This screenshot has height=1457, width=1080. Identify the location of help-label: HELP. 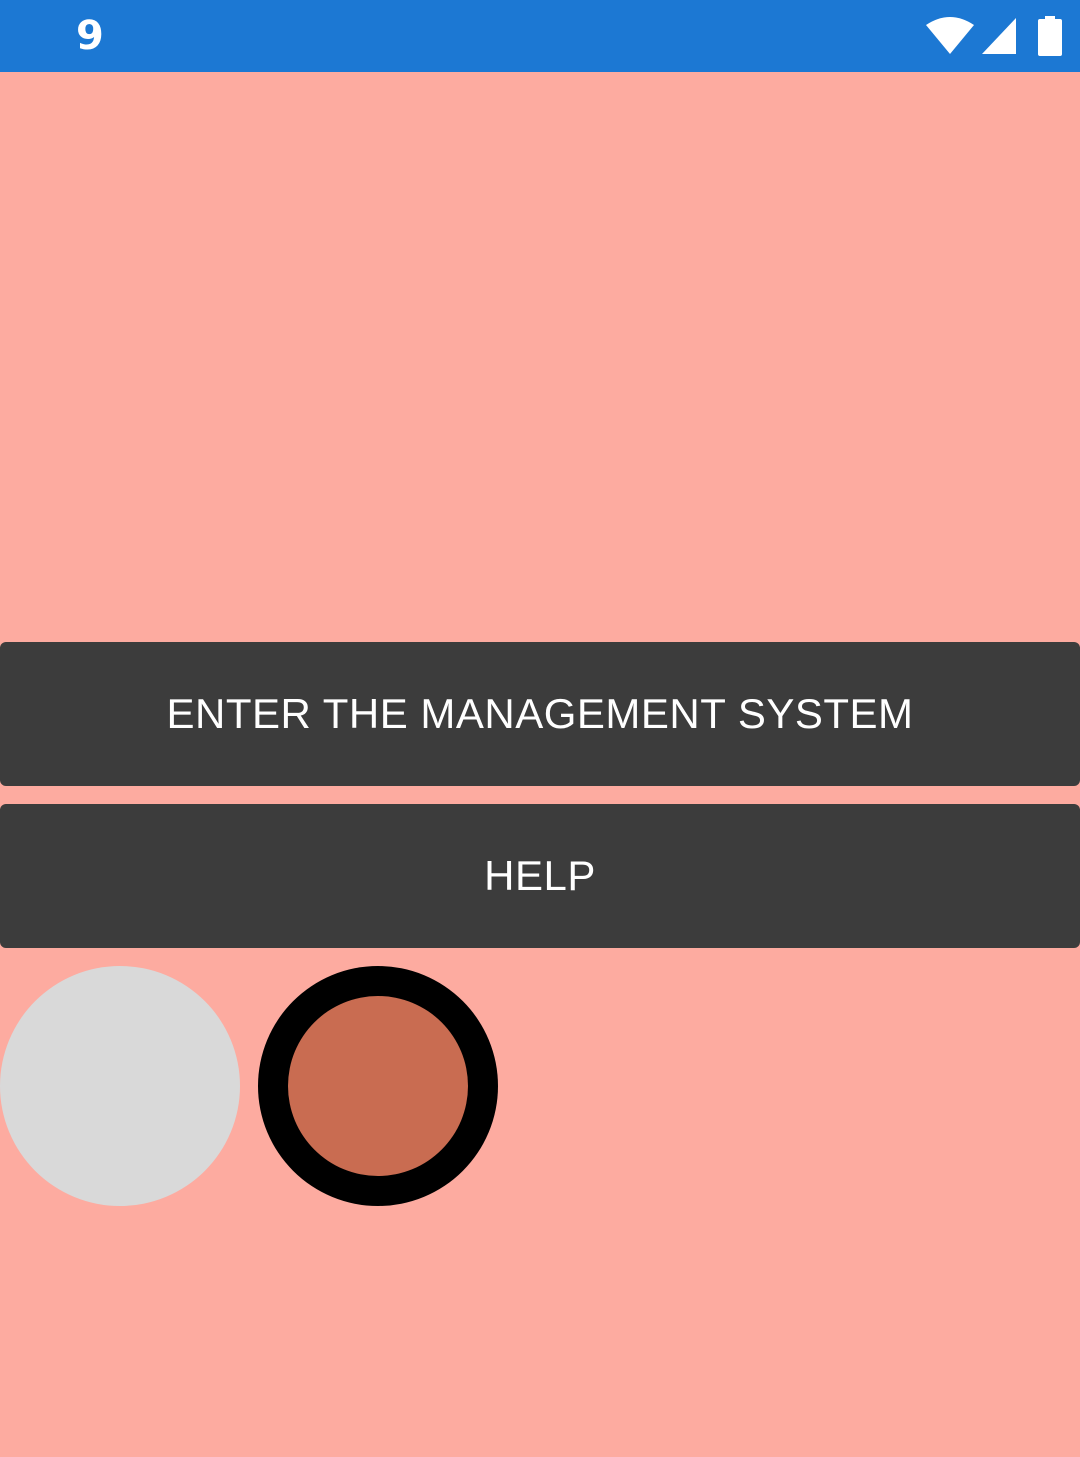
(540, 875).